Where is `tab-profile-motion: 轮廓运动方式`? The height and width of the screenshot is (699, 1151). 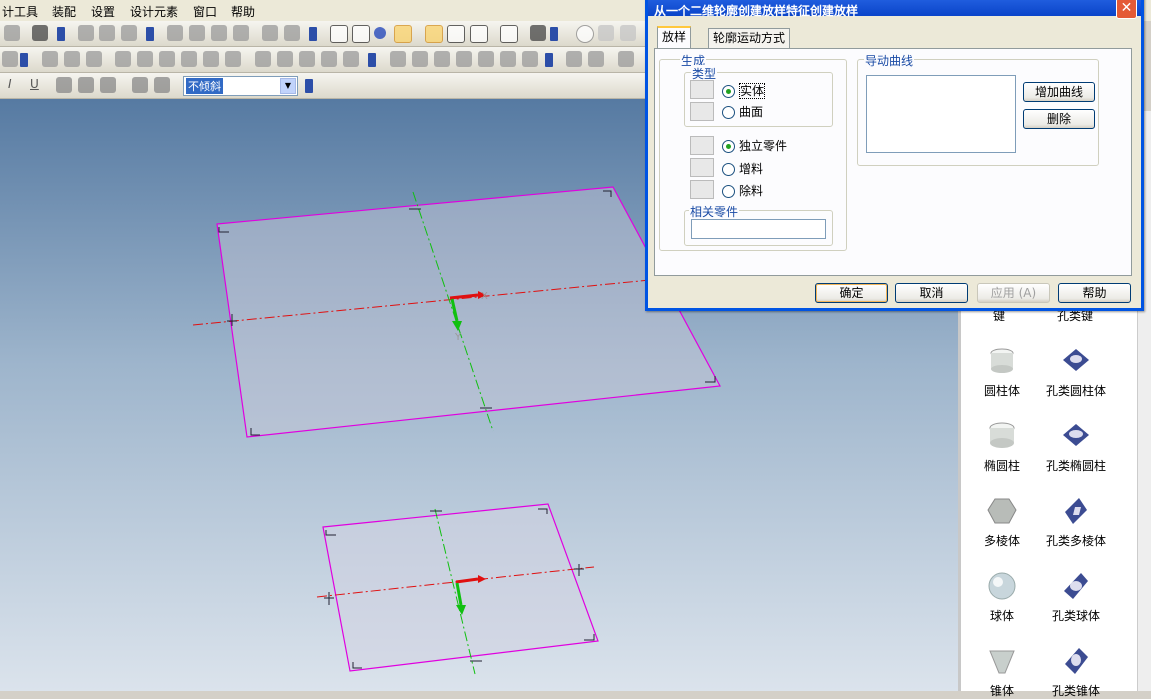
tab-profile-motion: 轮廓运动方式 is located at coordinates (749, 38).